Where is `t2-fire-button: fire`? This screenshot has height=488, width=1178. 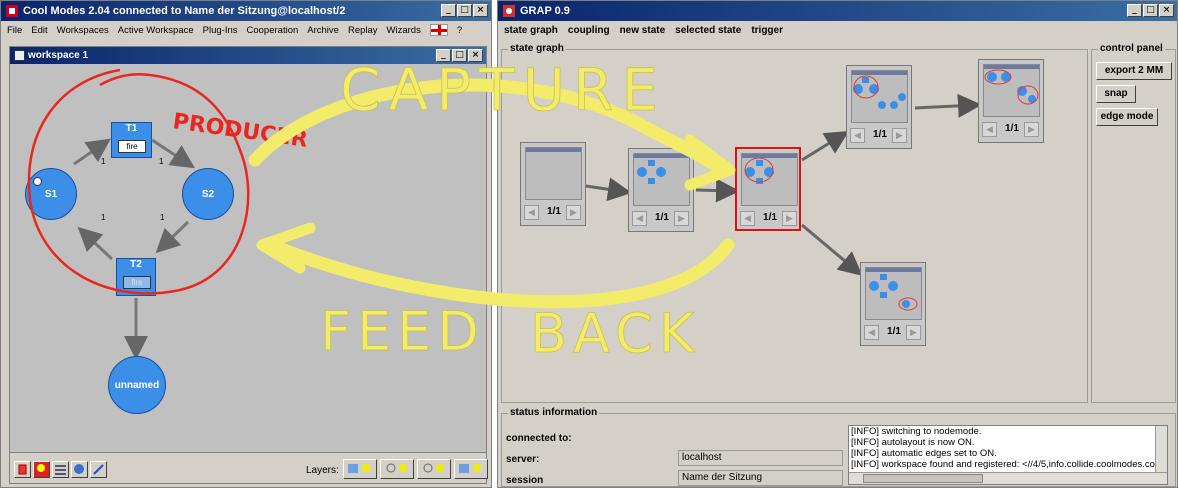
t2-fire-button: fire is located at coordinates (137, 282).